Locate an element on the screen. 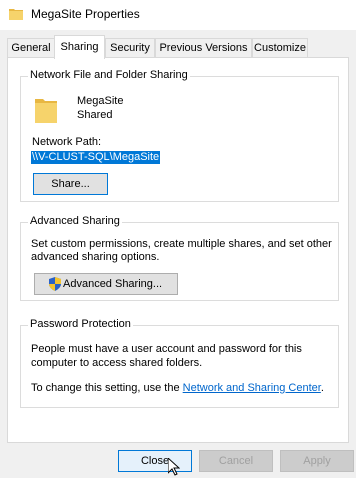  apply-button: Apply is located at coordinates (317, 461).